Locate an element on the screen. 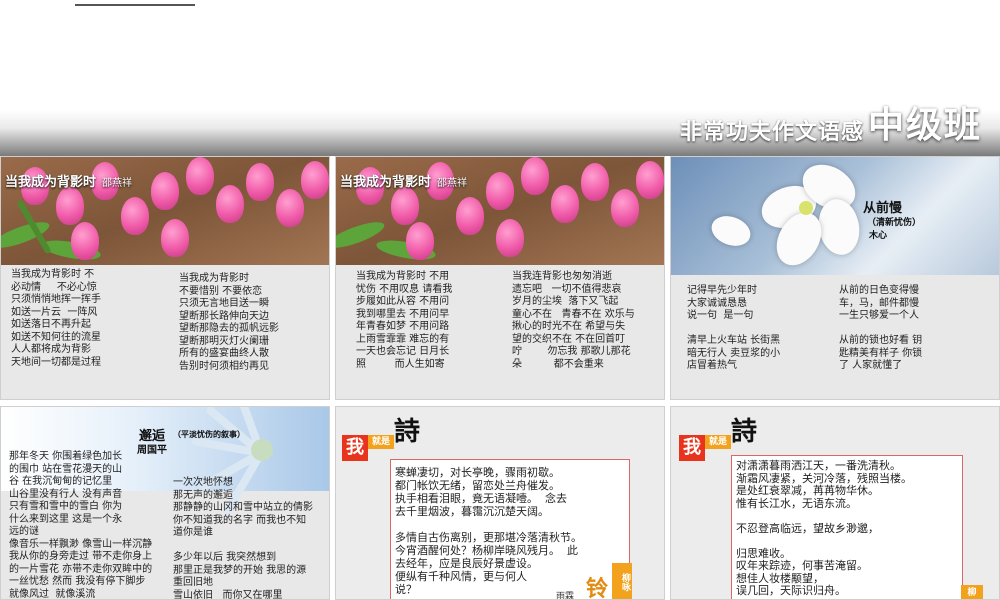 The height and width of the screenshot is (600, 1000). side-label-liuyong: 柳咏 is located at coordinates (622, 581).